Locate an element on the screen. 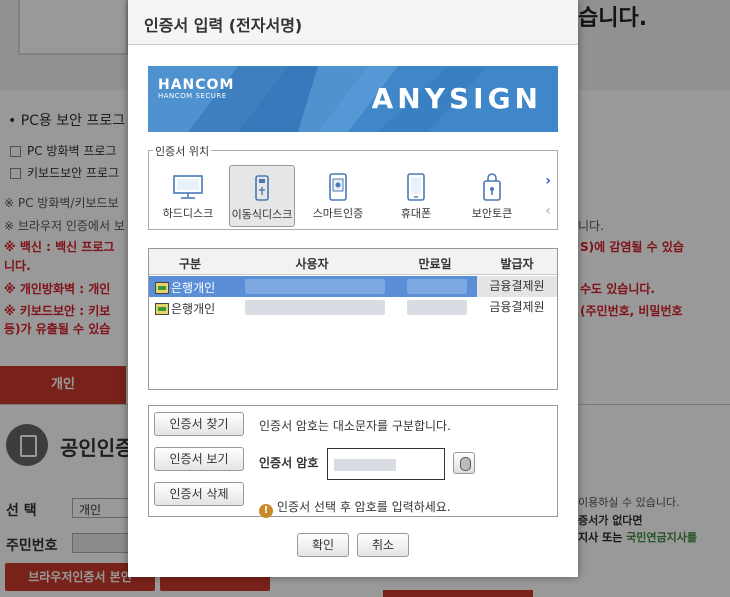 The height and width of the screenshot is (597, 730). col-user: 사용자 is located at coordinates (312, 264).